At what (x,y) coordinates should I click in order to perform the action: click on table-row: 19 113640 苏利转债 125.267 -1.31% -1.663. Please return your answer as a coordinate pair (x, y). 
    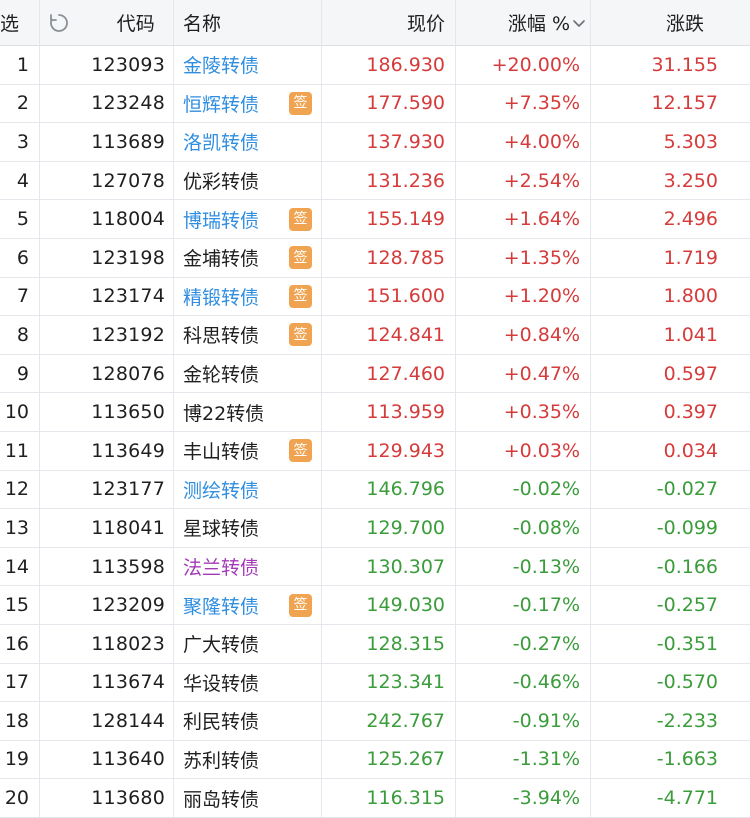
    Looking at the image, I should click on (375, 760).